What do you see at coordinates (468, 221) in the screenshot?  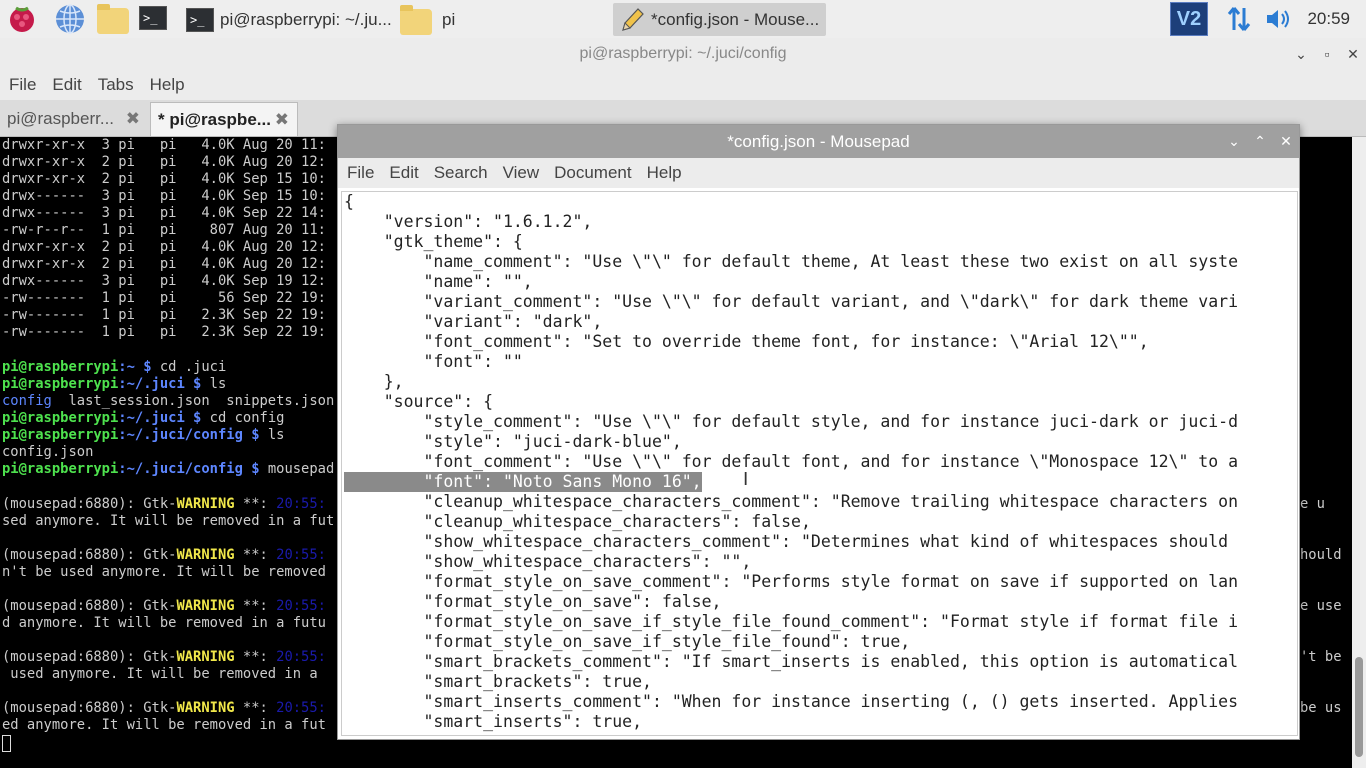 I see `code-line: "version": "1.6.1.2",` at bounding box center [468, 221].